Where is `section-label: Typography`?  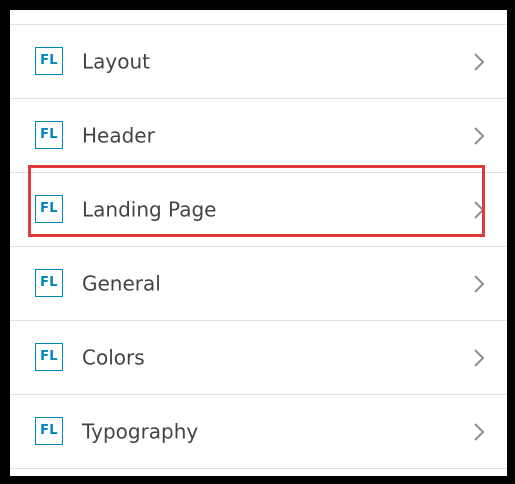 section-label: Typography is located at coordinates (140, 430).